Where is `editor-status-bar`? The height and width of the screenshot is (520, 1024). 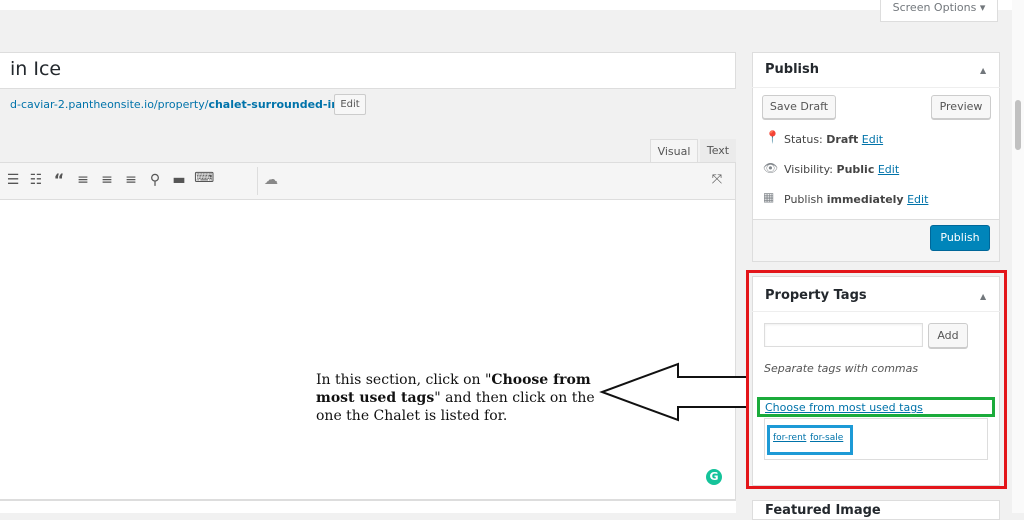
editor-status-bar is located at coordinates (368, 506).